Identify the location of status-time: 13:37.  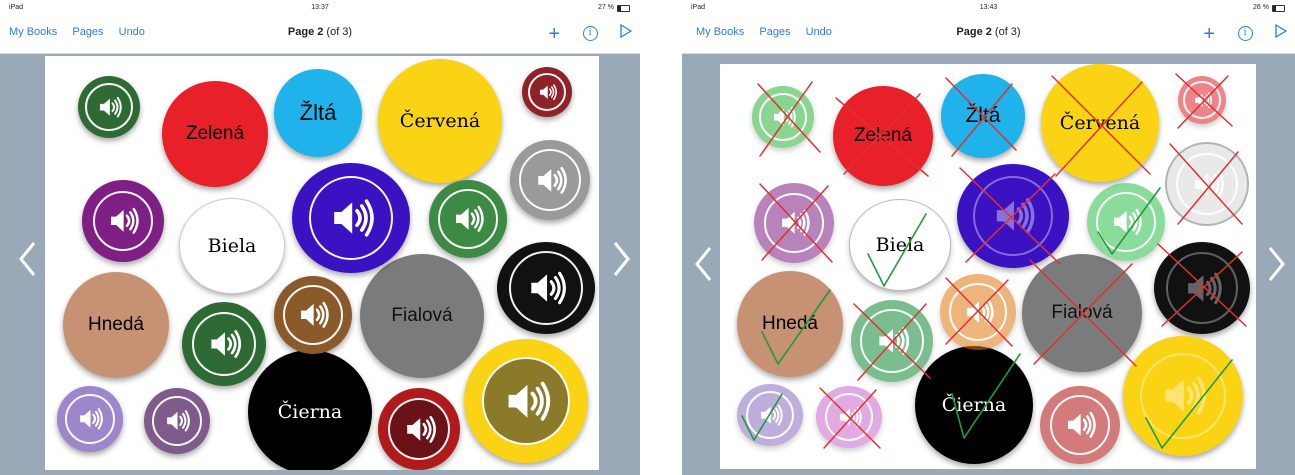
(320, 7).